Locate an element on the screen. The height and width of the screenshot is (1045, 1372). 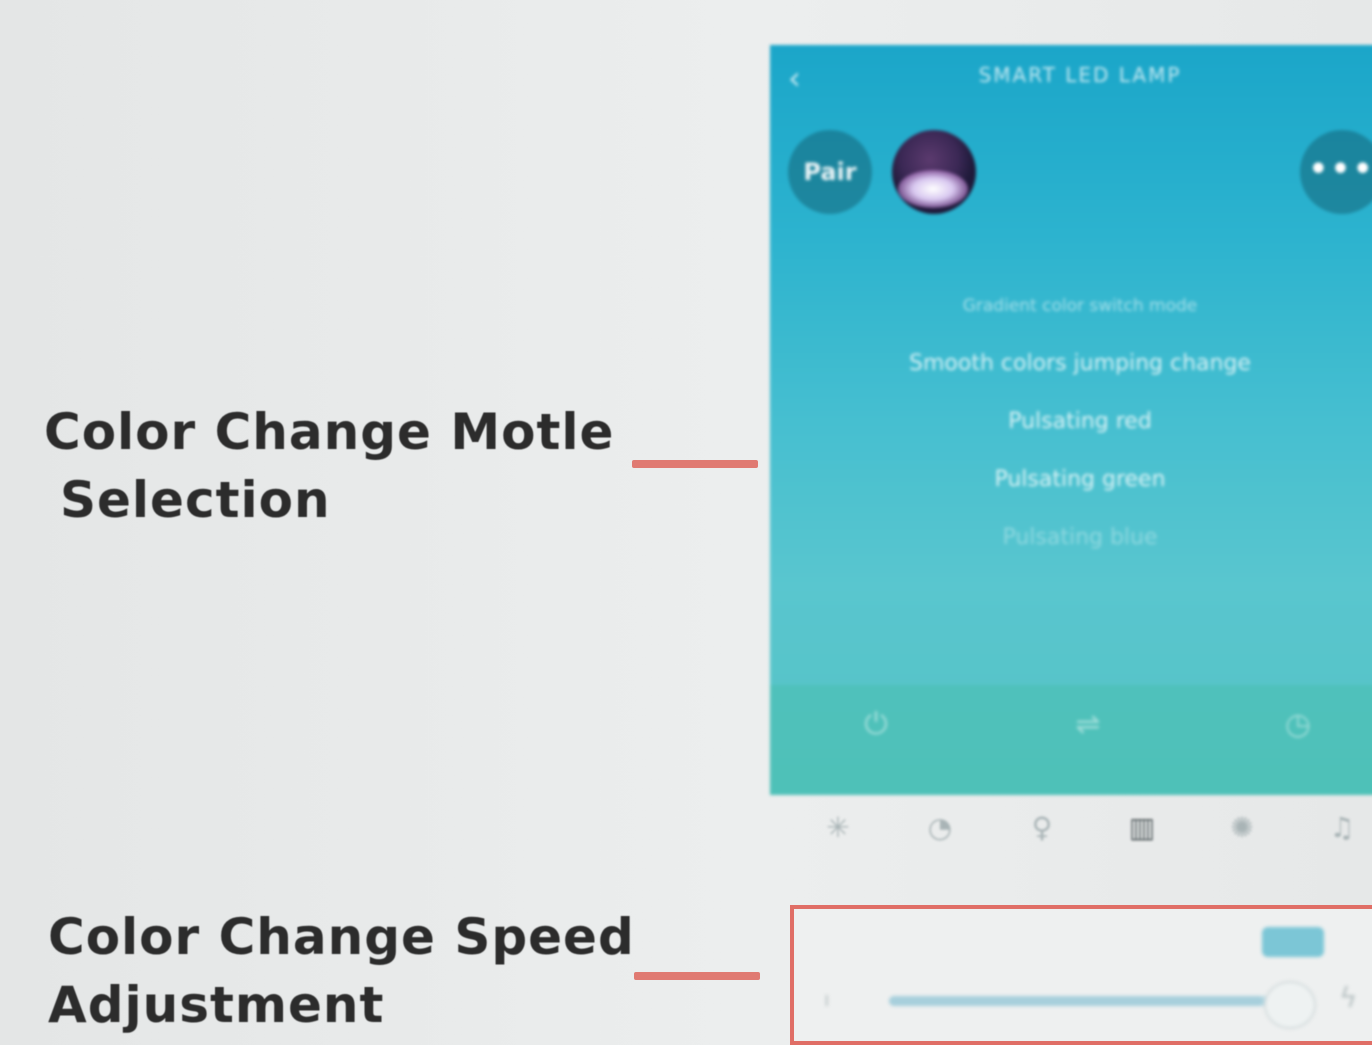
speed-adjustment-label-line2: Adjustment is located at coordinates (216, 1005).